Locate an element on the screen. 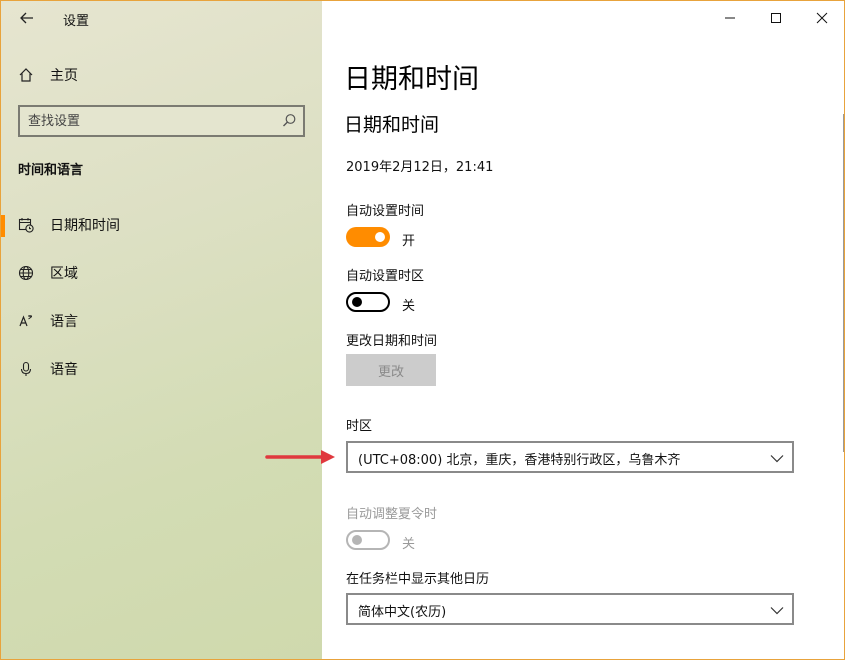  calendar-select: 简体中文(农历) is located at coordinates (570, 609).